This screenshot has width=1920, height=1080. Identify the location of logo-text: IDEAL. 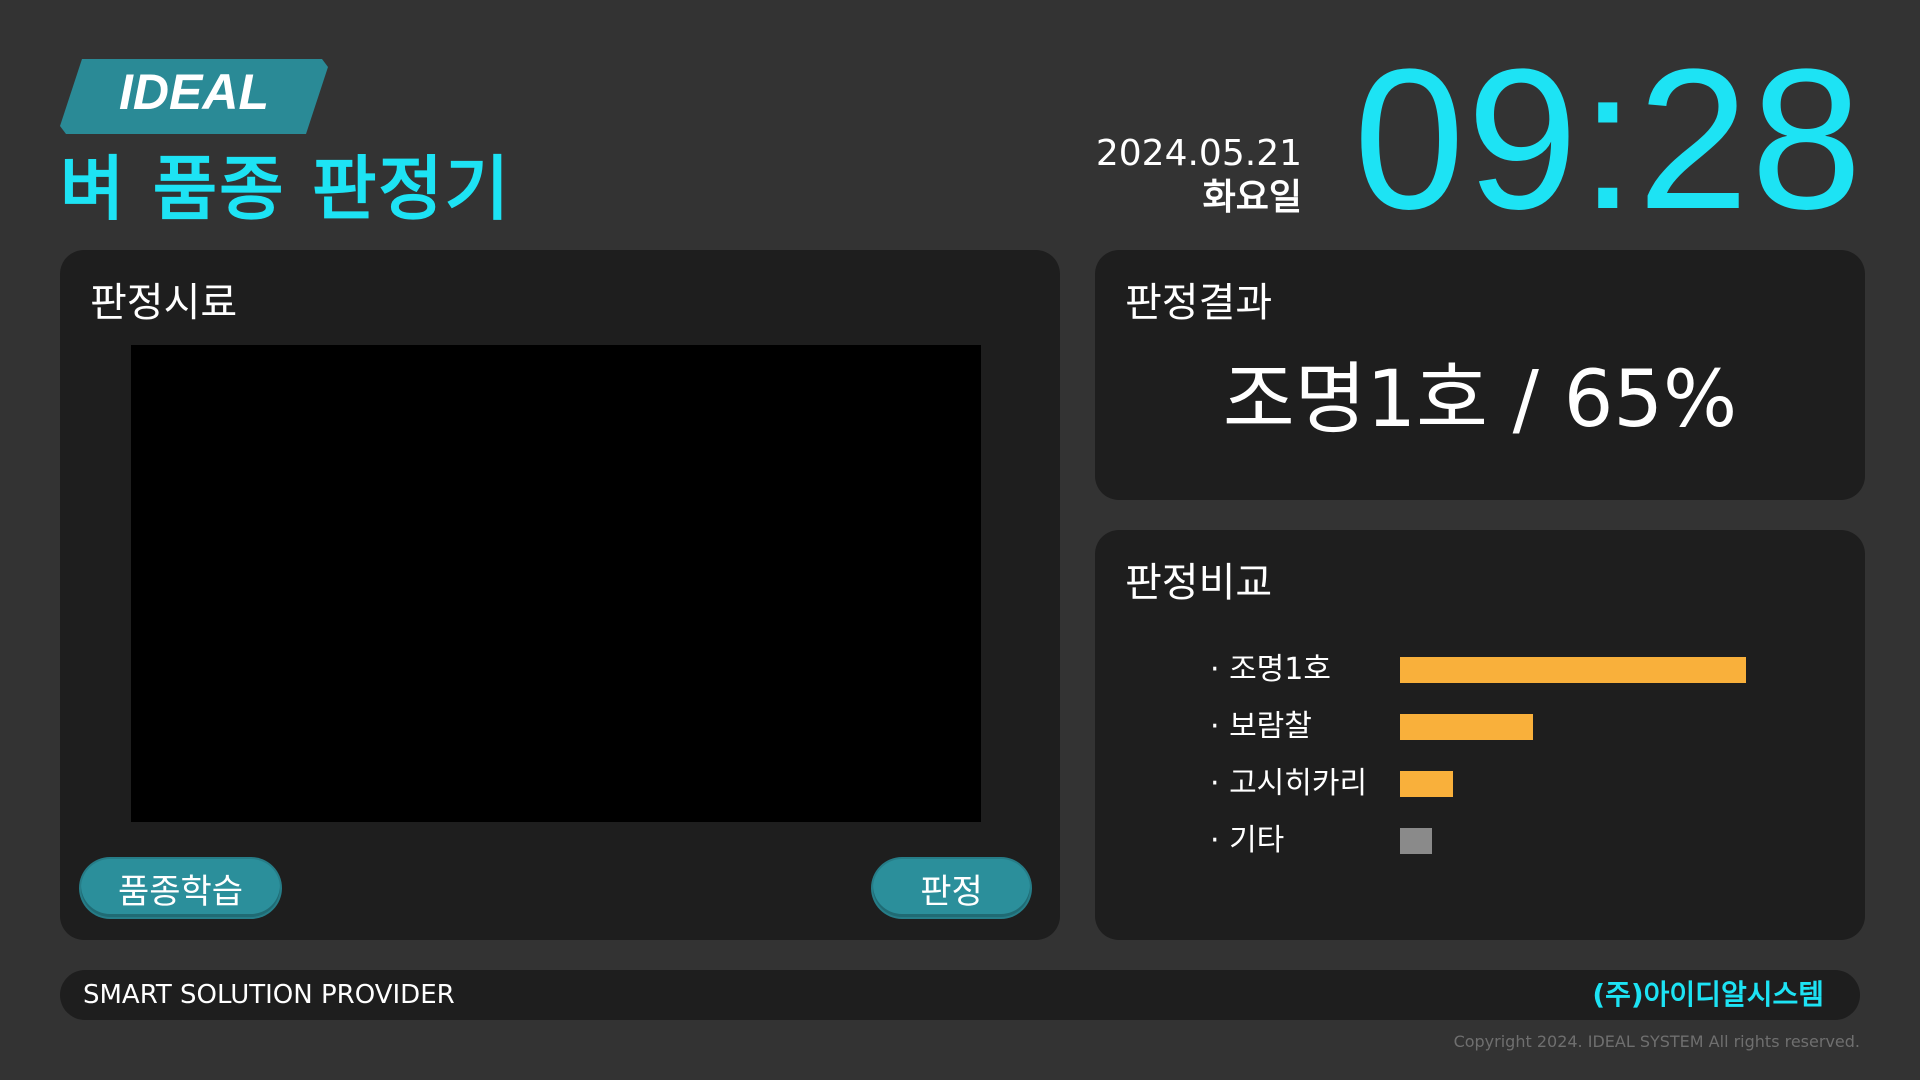
(194, 92).